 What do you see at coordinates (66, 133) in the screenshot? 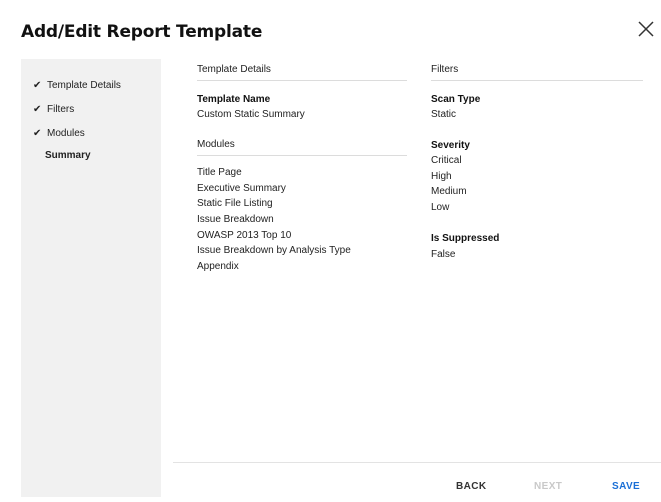
I see `step-label: Modules` at bounding box center [66, 133].